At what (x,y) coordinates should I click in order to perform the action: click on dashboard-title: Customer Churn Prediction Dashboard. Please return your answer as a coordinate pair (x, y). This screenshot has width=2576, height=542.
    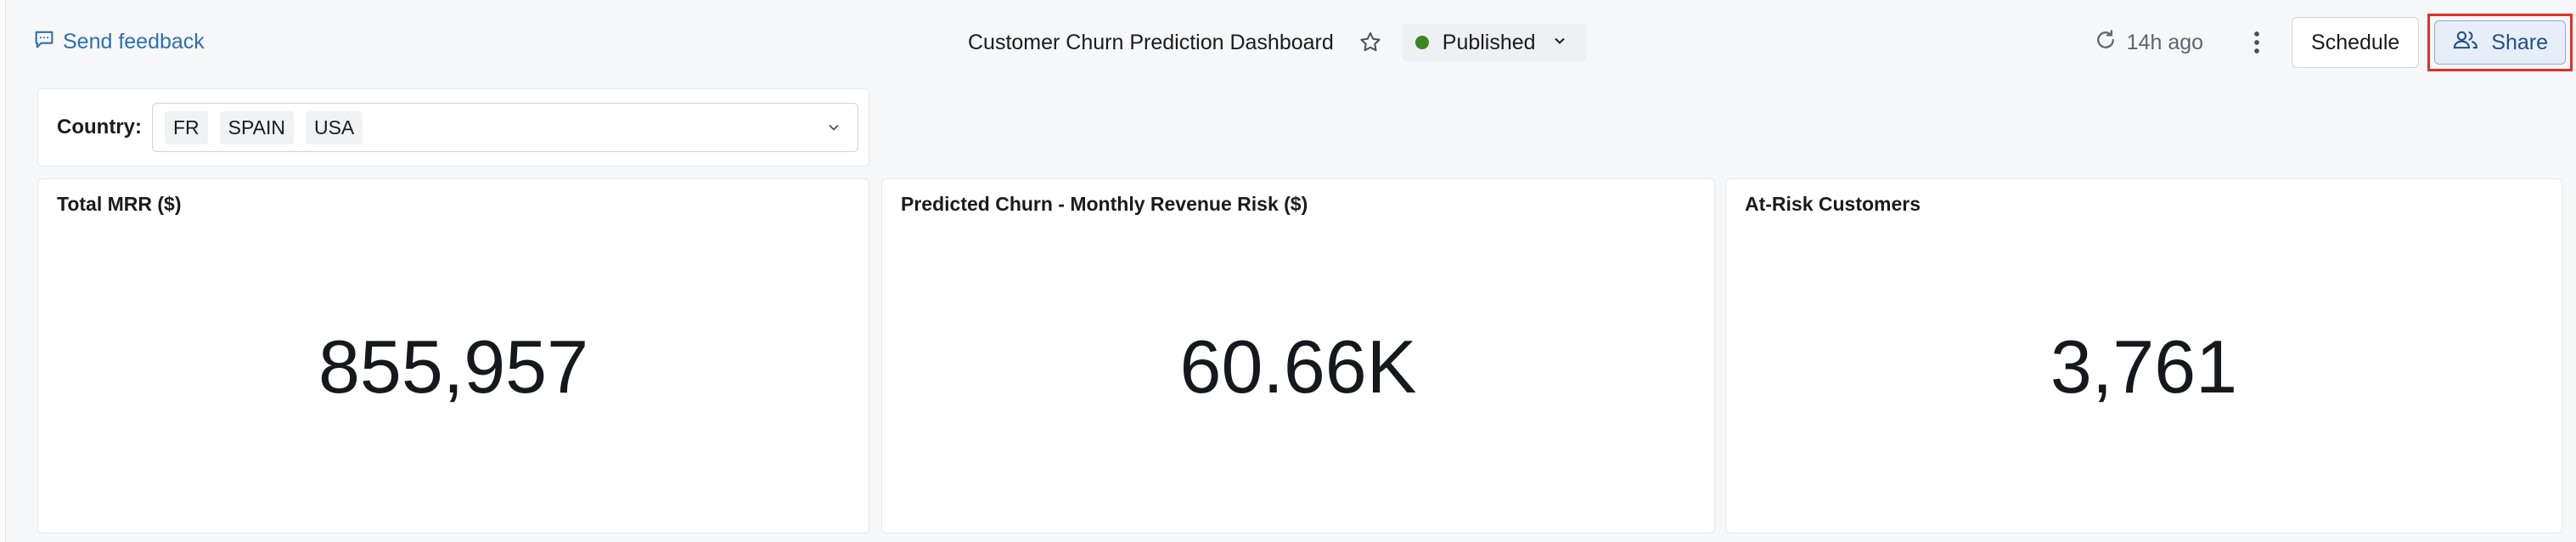
    Looking at the image, I should click on (1151, 42).